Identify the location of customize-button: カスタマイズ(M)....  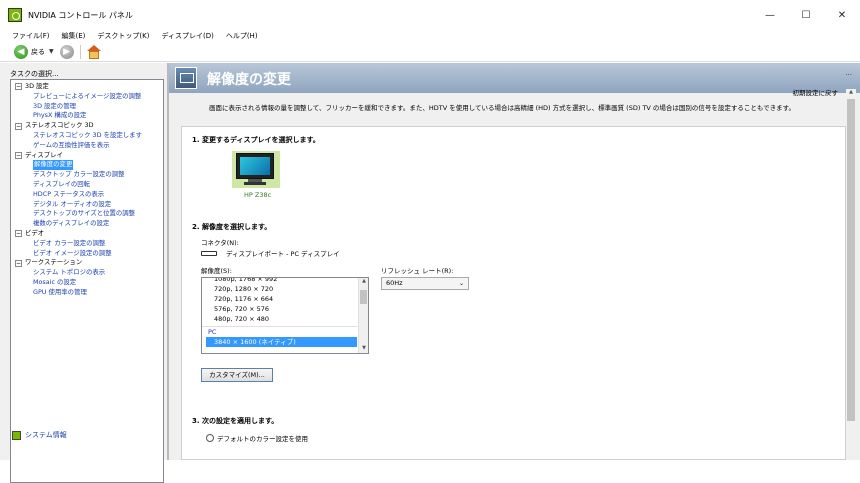
(237, 375).